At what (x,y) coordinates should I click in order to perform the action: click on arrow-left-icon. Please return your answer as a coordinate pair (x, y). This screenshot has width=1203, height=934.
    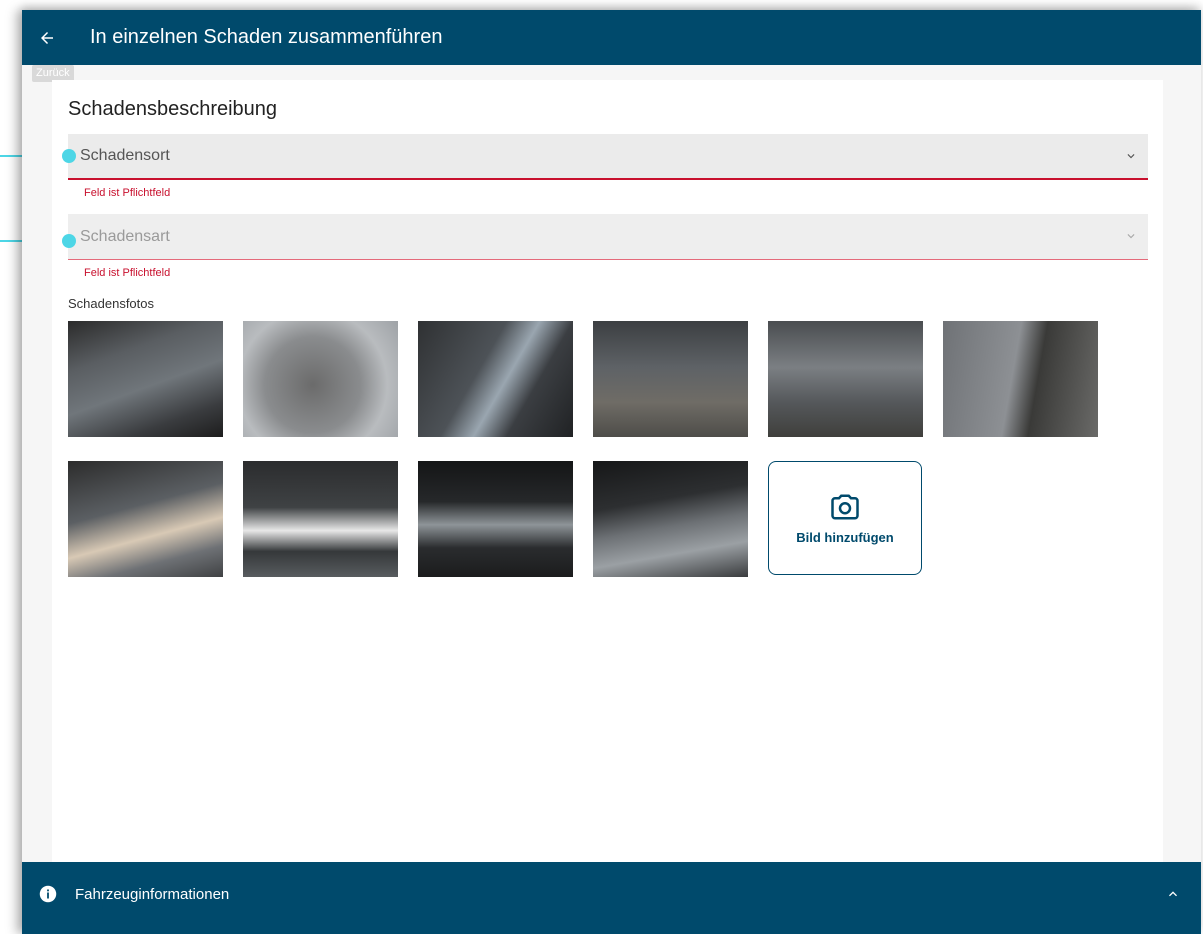
    Looking at the image, I should click on (47, 37).